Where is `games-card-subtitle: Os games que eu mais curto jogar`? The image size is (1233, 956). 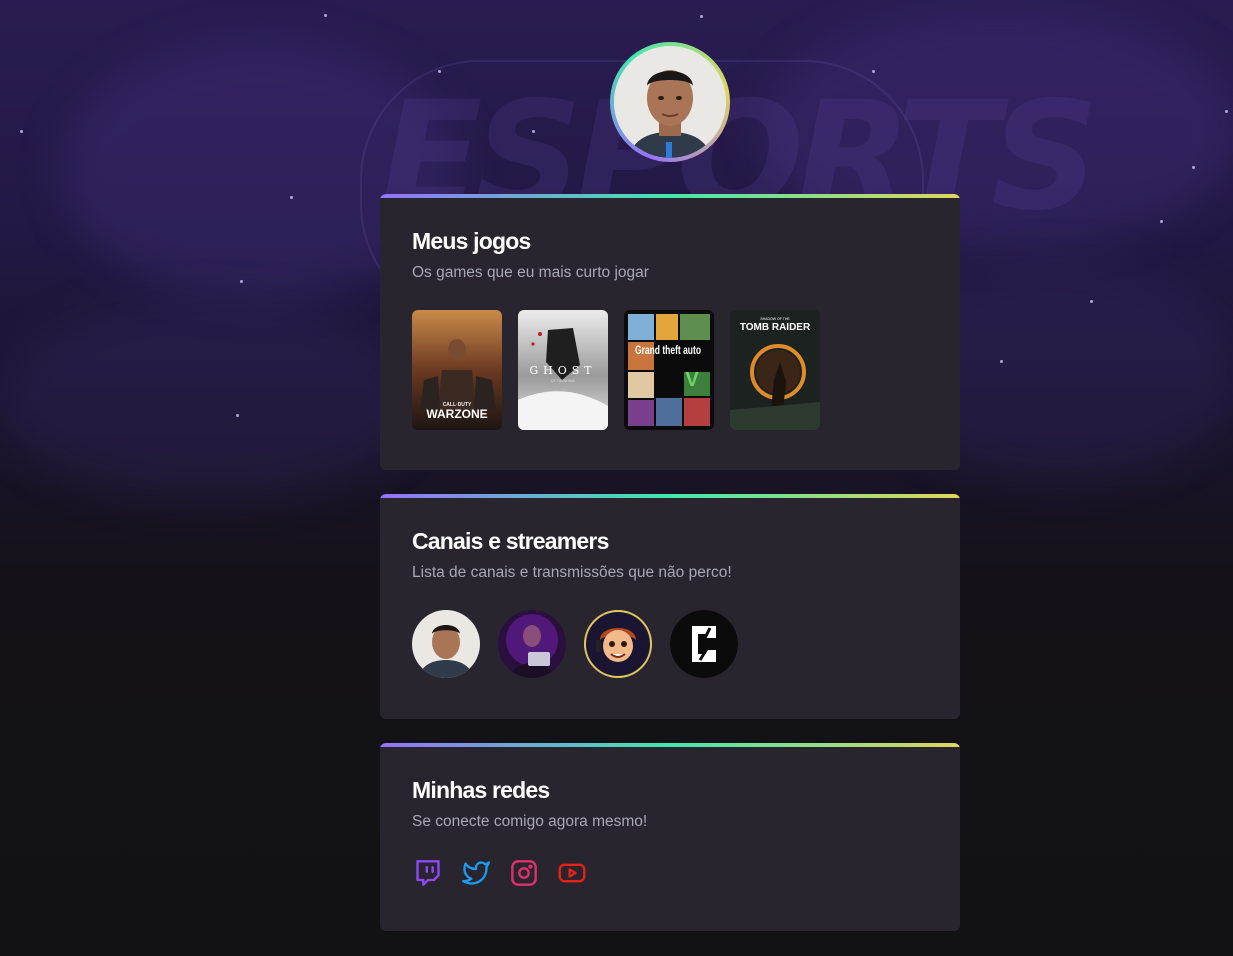 games-card-subtitle: Os games que eu mais curto jogar is located at coordinates (530, 272).